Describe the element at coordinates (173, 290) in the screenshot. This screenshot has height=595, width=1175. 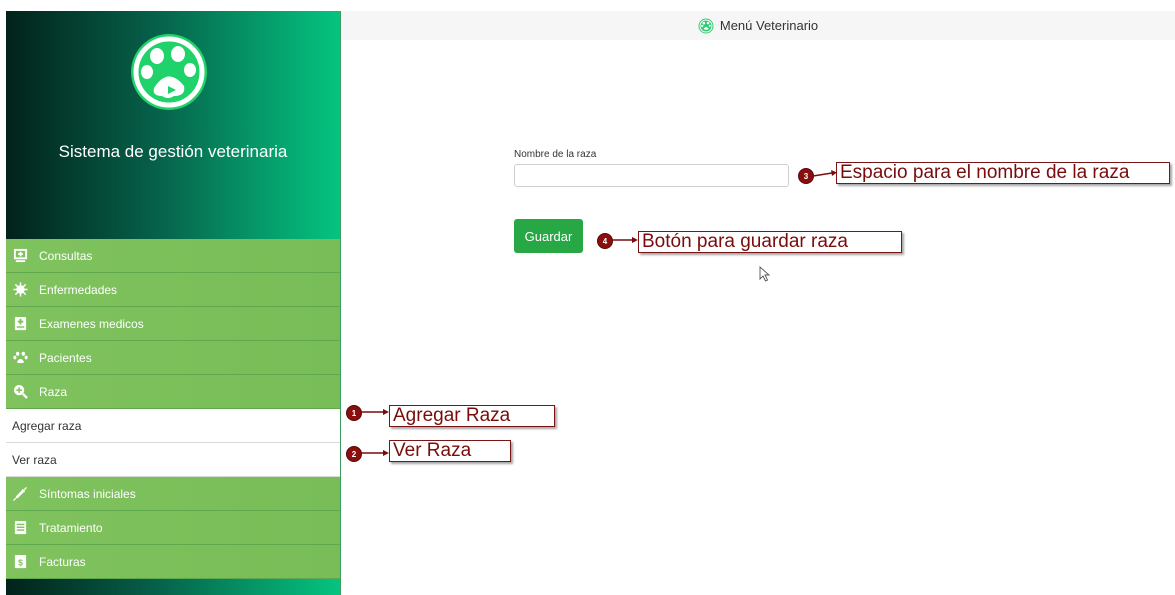
I see `sidebar-item-enfermedades: Enfermedades` at that location.